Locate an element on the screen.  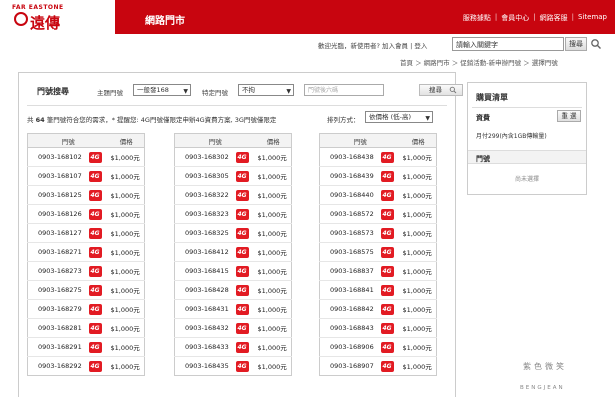
number-row: 0903-168573 4G $1,000元 is located at coordinates (378, 233).